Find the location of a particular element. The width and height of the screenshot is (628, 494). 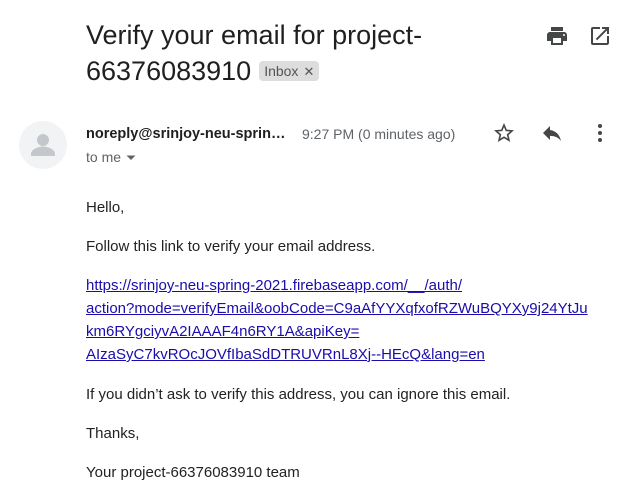

print-icon is located at coordinates (557, 36).